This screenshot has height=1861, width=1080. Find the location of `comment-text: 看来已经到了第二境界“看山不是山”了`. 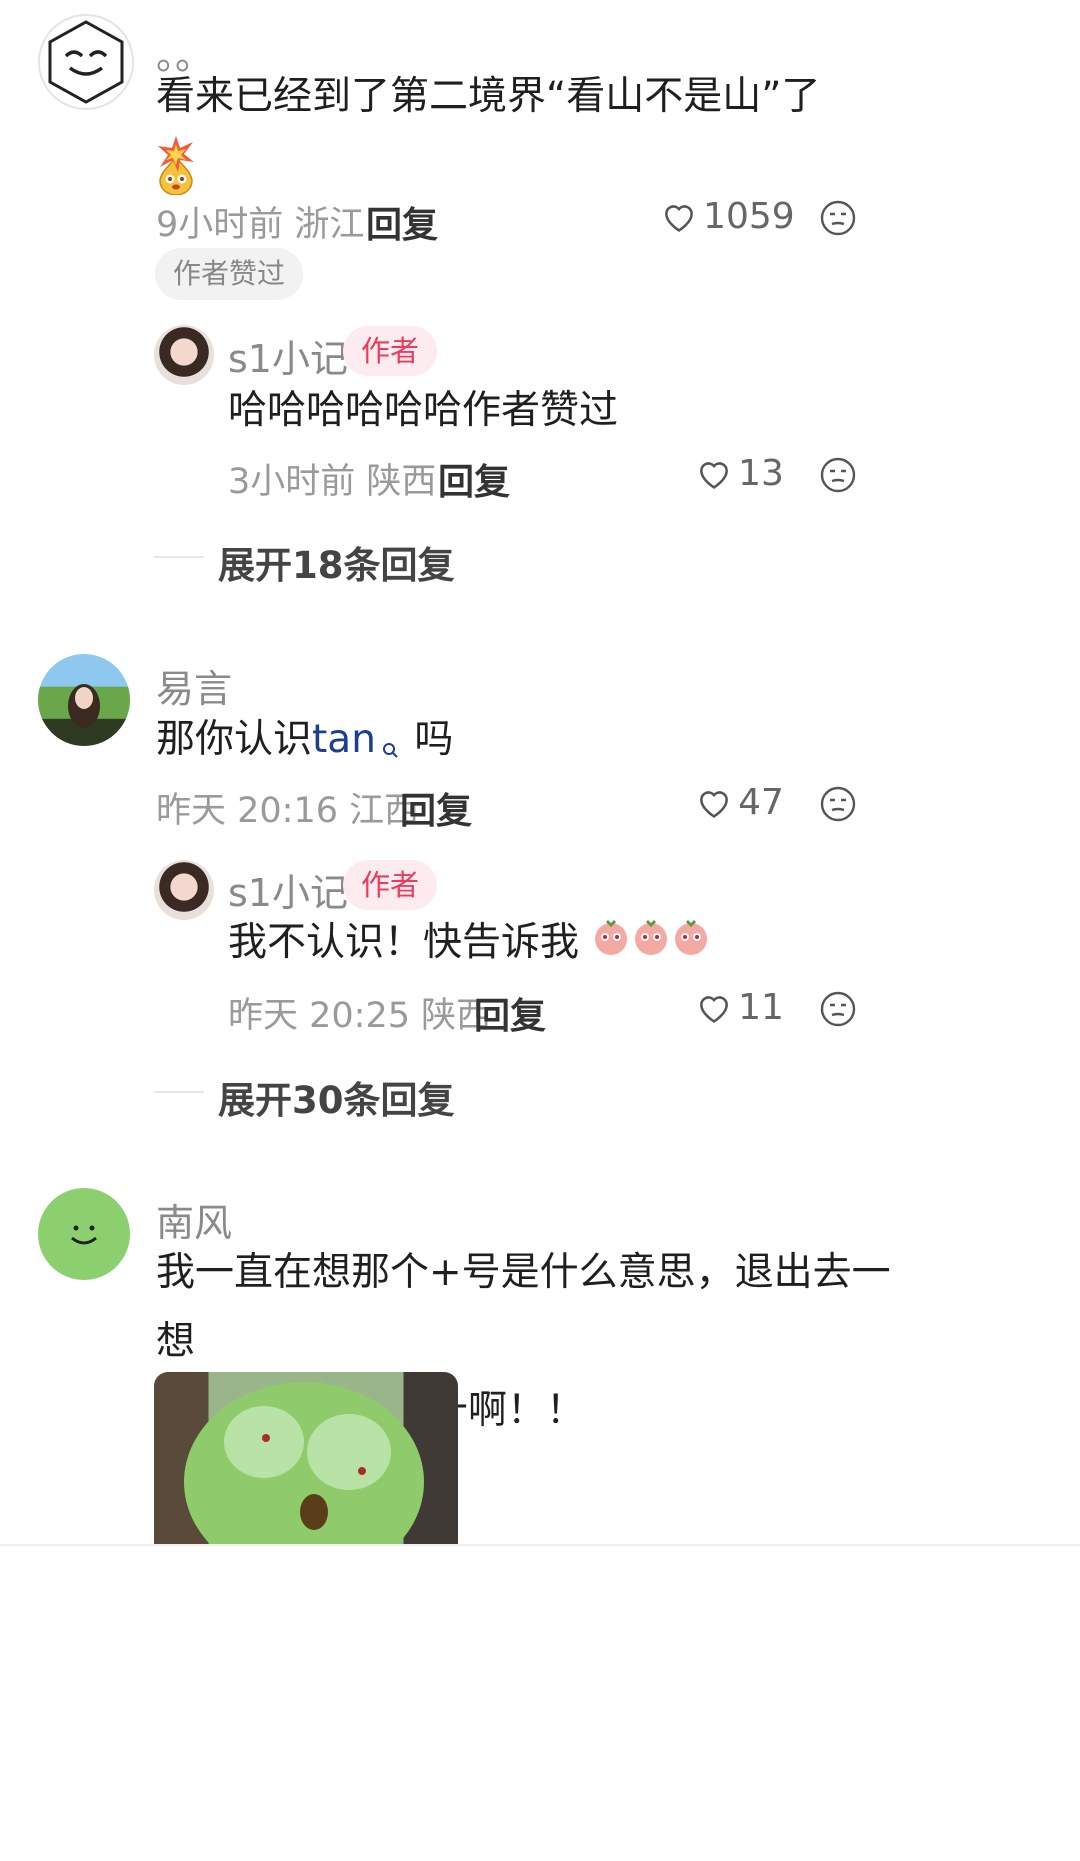

comment-text: 看来已经到了第二境界“看山不是山”了 is located at coordinates (506, 131).